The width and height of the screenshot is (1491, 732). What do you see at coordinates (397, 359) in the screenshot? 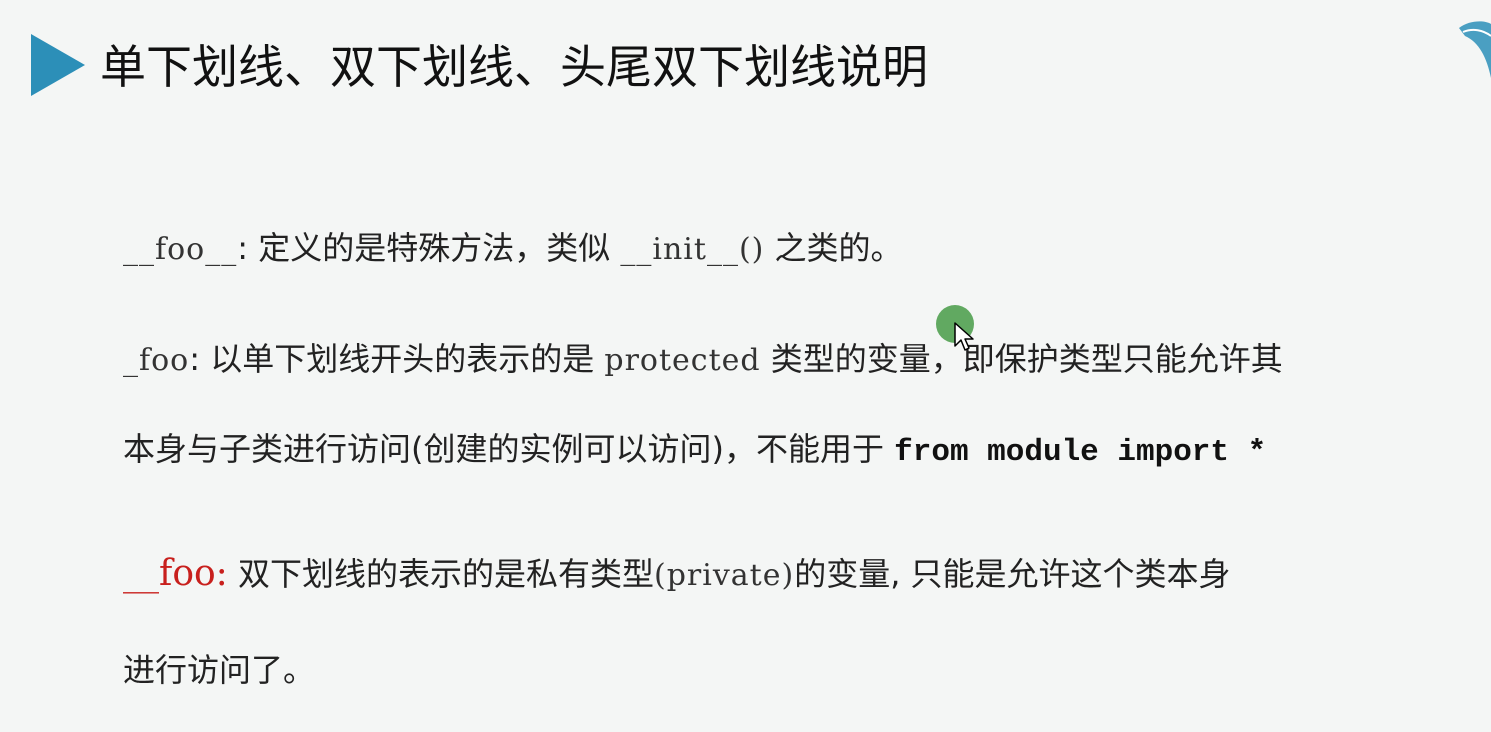
I see `line-text: : 以单下划线开头的表示的是` at bounding box center [397, 359].